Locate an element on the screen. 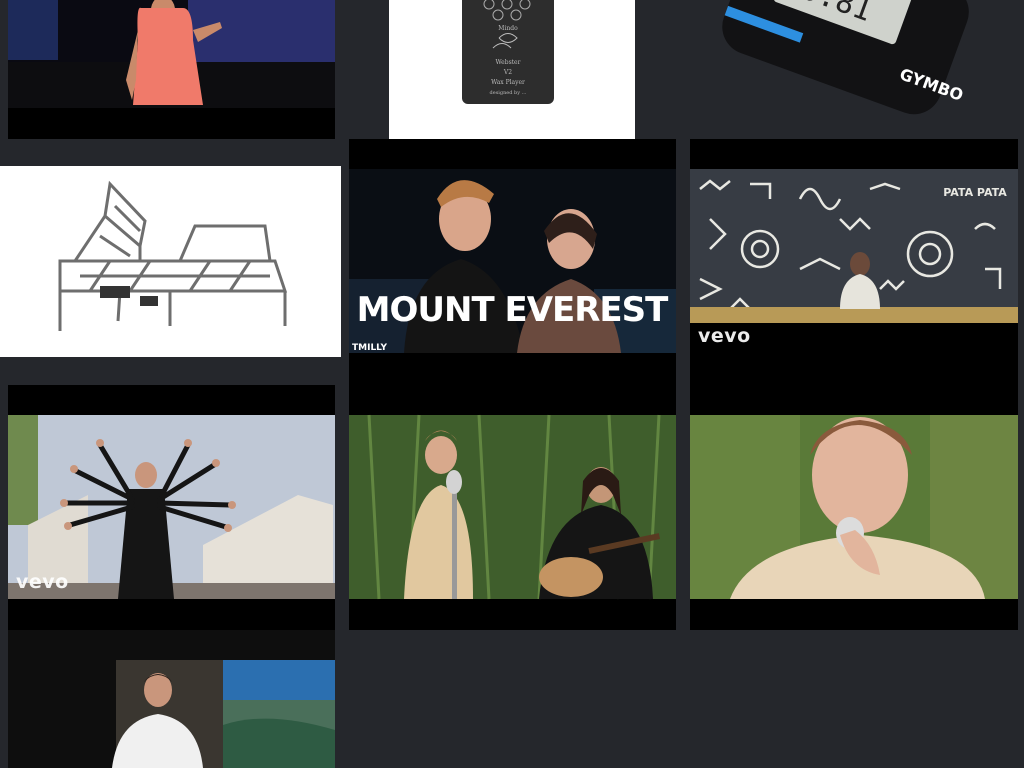 The width and height of the screenshot is (1024, 768). thumbnail-gymboss-timer: 0:81 GYMBO is located at coordinates (854, 69).